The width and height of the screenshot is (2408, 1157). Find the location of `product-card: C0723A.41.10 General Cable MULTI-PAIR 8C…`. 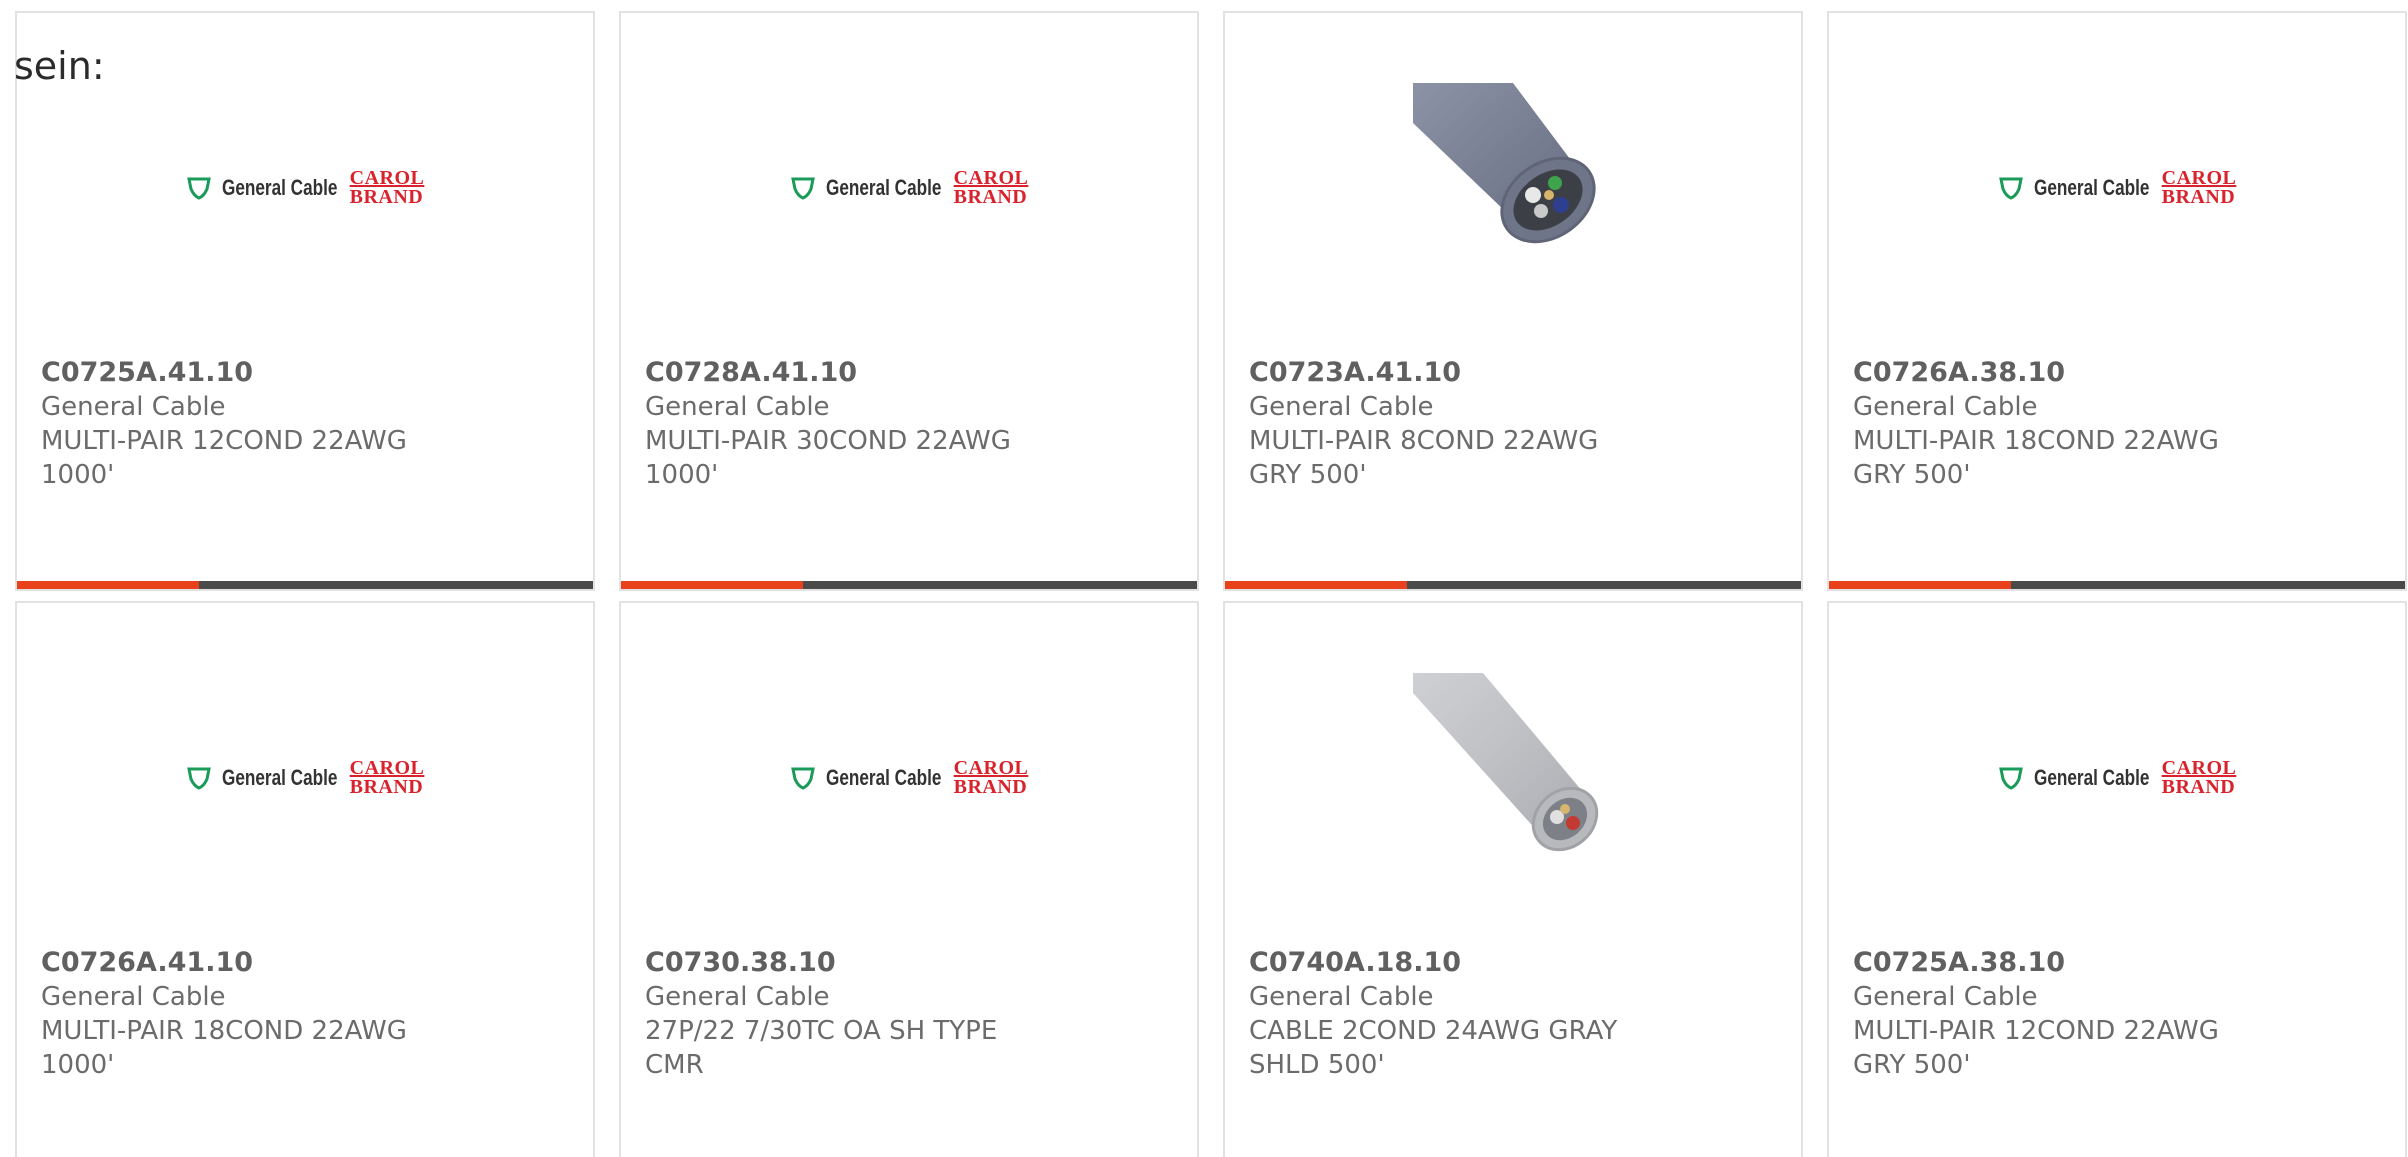

product-card: C0723A.41.10 General Cable MULTI-PAIR 8C… is located at coordinates (1513, 301).